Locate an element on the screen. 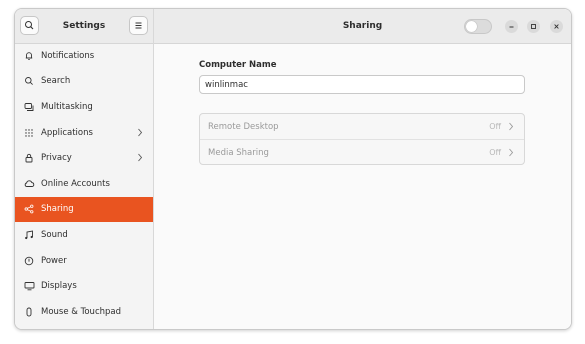 This screenshot has width=585, height=344. power-icon is located at coordinates (29, 261).